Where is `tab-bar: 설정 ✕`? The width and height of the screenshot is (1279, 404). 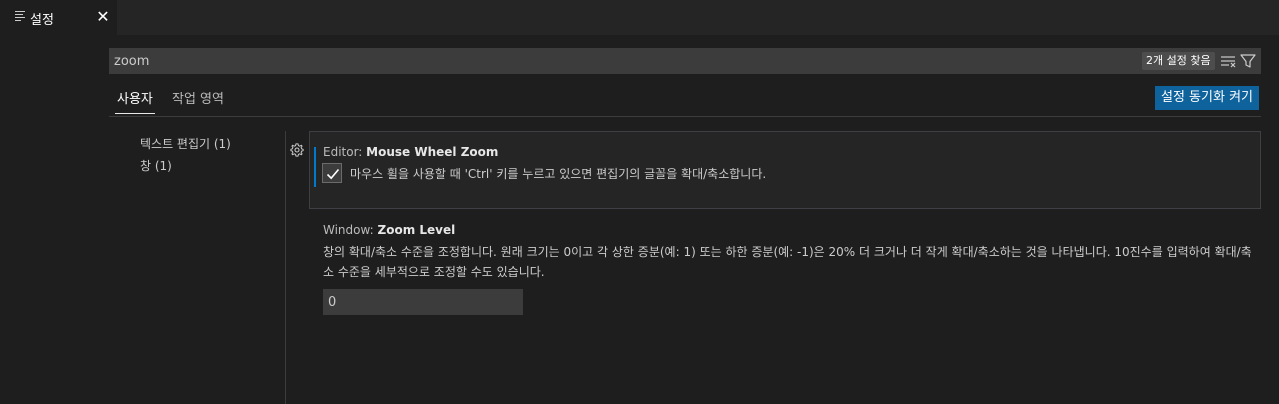 tab-bar: 설정 ✕ is located at coordinates (639, 17).